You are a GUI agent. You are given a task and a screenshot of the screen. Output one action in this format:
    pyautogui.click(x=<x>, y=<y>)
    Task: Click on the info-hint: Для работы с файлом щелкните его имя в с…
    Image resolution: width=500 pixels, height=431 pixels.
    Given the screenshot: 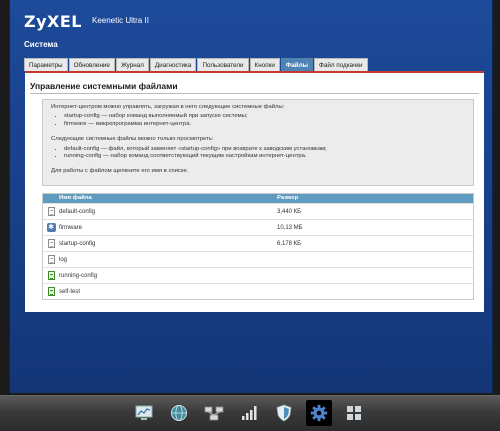 What is the action you would take?
    pyautogui.click(x=120, y=171)
    